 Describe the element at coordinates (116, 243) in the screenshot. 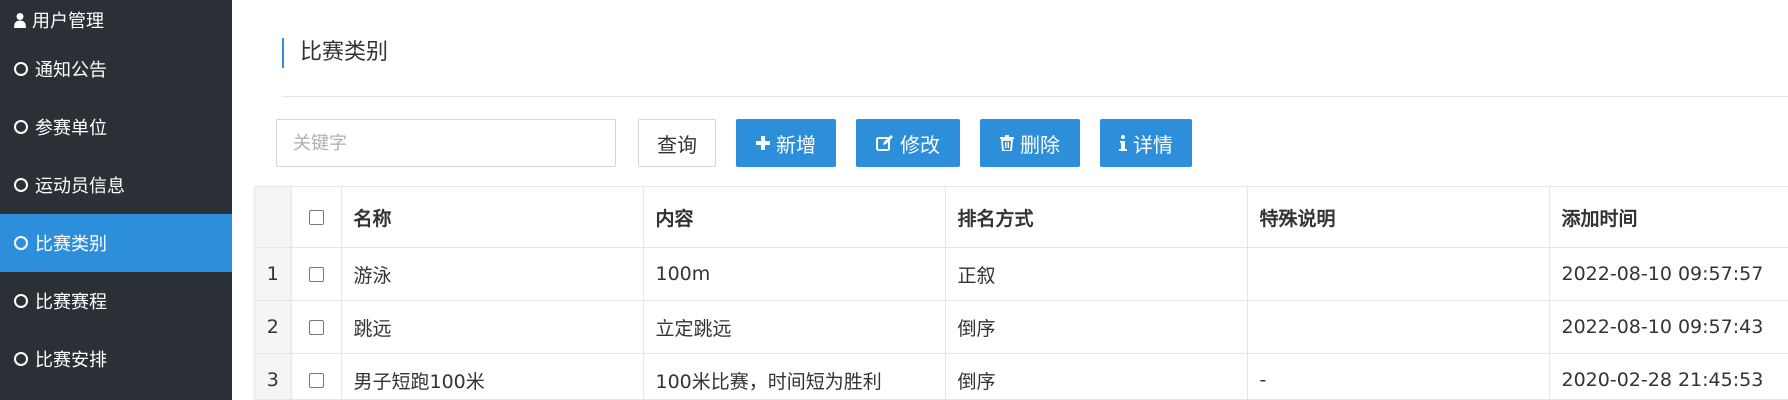

I see `sidebar-item-categories: 比赛类别` at that location.